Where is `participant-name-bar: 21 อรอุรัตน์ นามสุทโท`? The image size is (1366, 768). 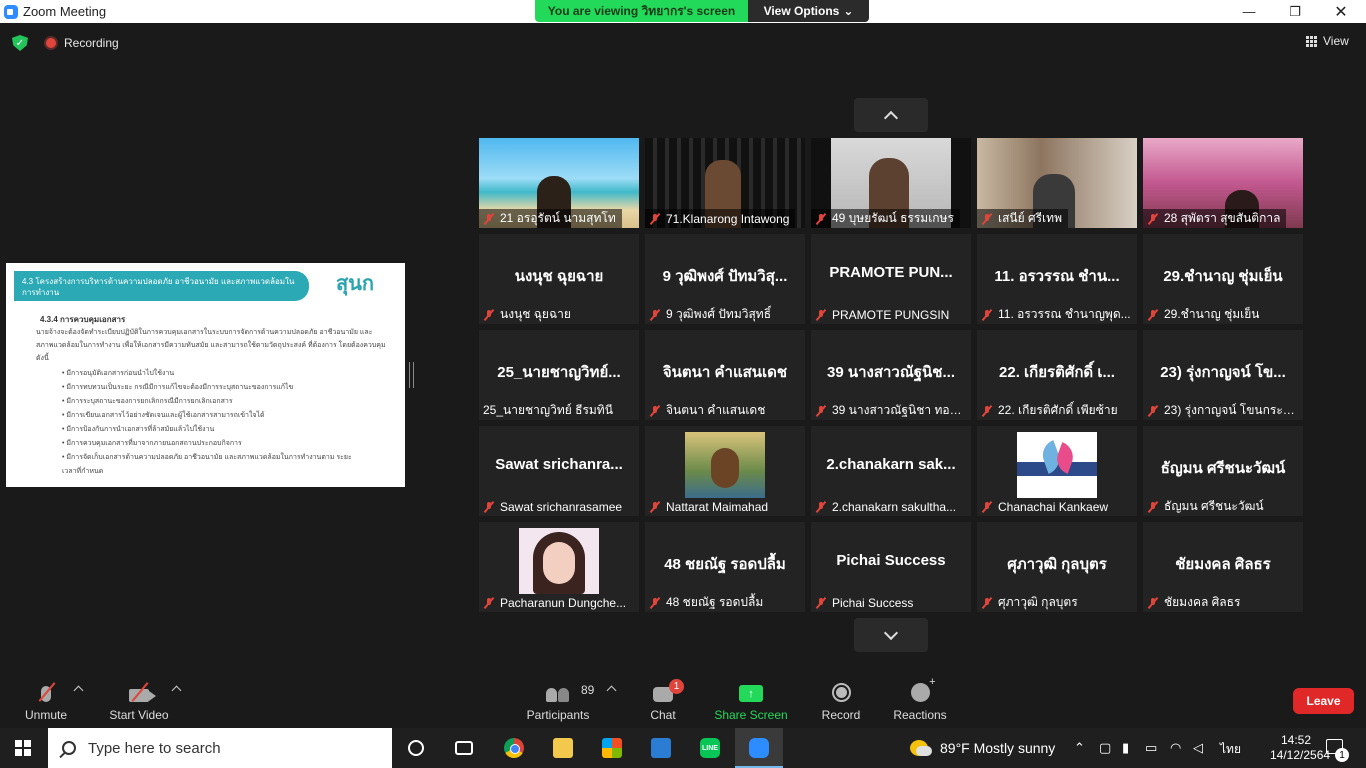
participant-name-bar: 21 อรอุรัตน์ นามสุทโท is located at coordinates (550, 218).